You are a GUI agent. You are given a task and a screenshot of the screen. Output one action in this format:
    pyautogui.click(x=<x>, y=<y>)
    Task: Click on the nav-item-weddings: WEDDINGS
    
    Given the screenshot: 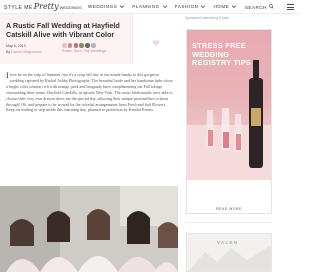 What is the action you would take?
    pyautogui.click(x=106, y=6)
    